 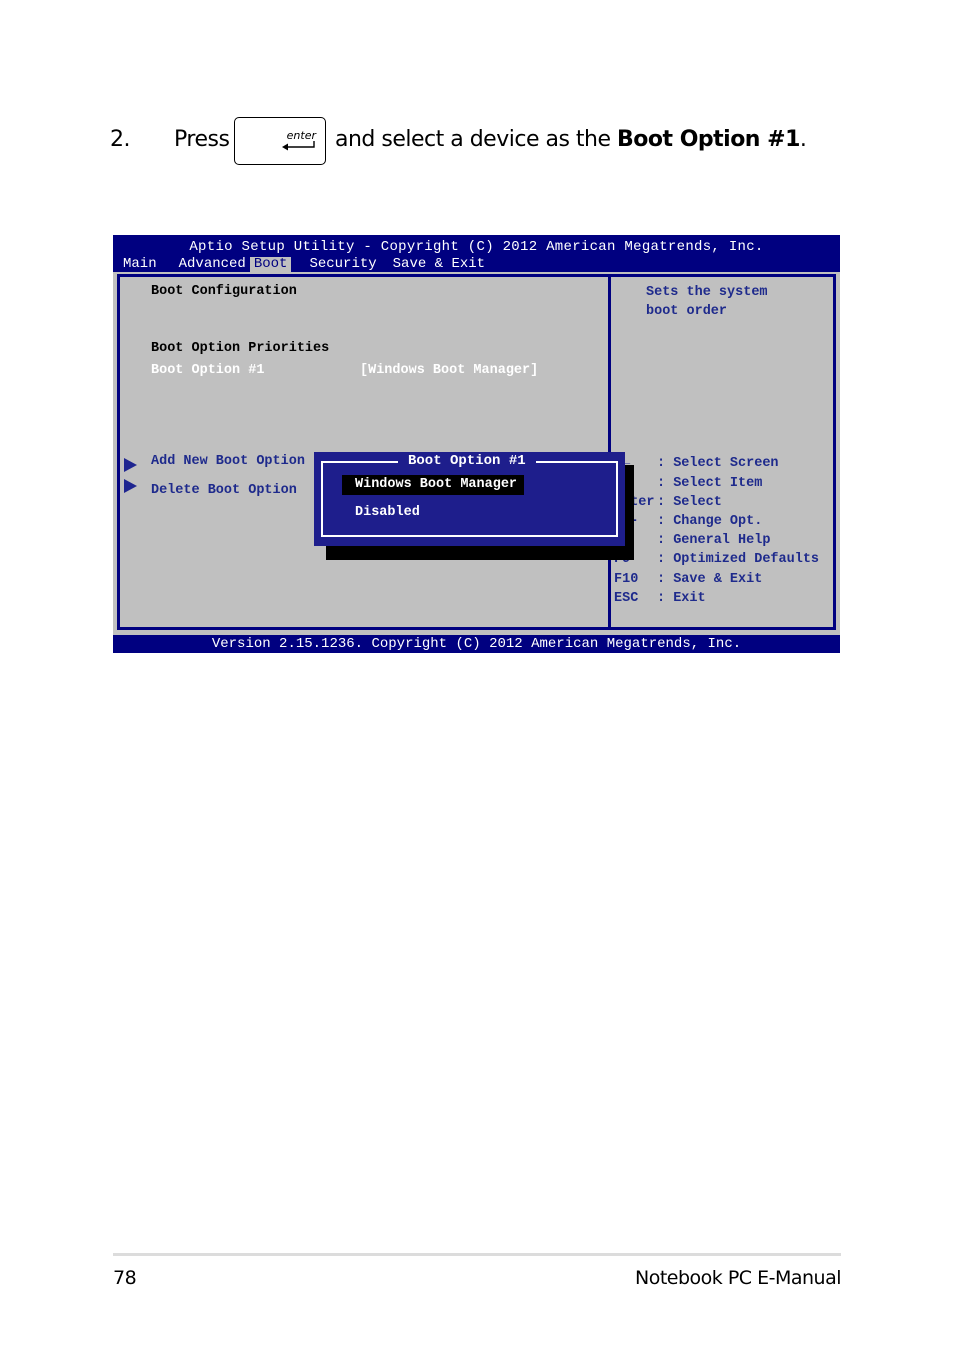 What do you see at coordinates (738, 1278) in the screenshot?
I see `manual-title: Notebook PC E-Manual` at bounding box center [738, 1278].